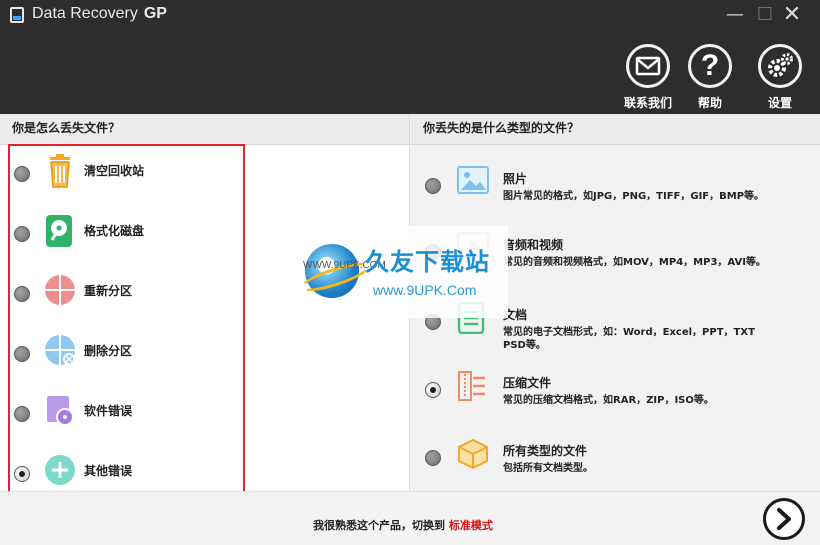 This screenshot has height=545, width=820. Describe the element at coordinates (433, 186) in the screenshot. I see `radio-photos` at that location.